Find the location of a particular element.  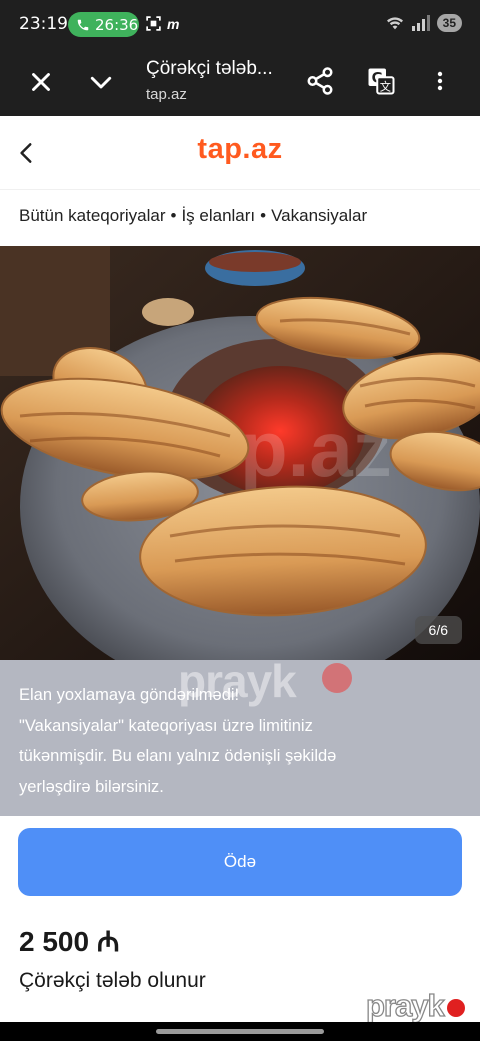

translate-icon: G文 is located at coordinates (381, 81).